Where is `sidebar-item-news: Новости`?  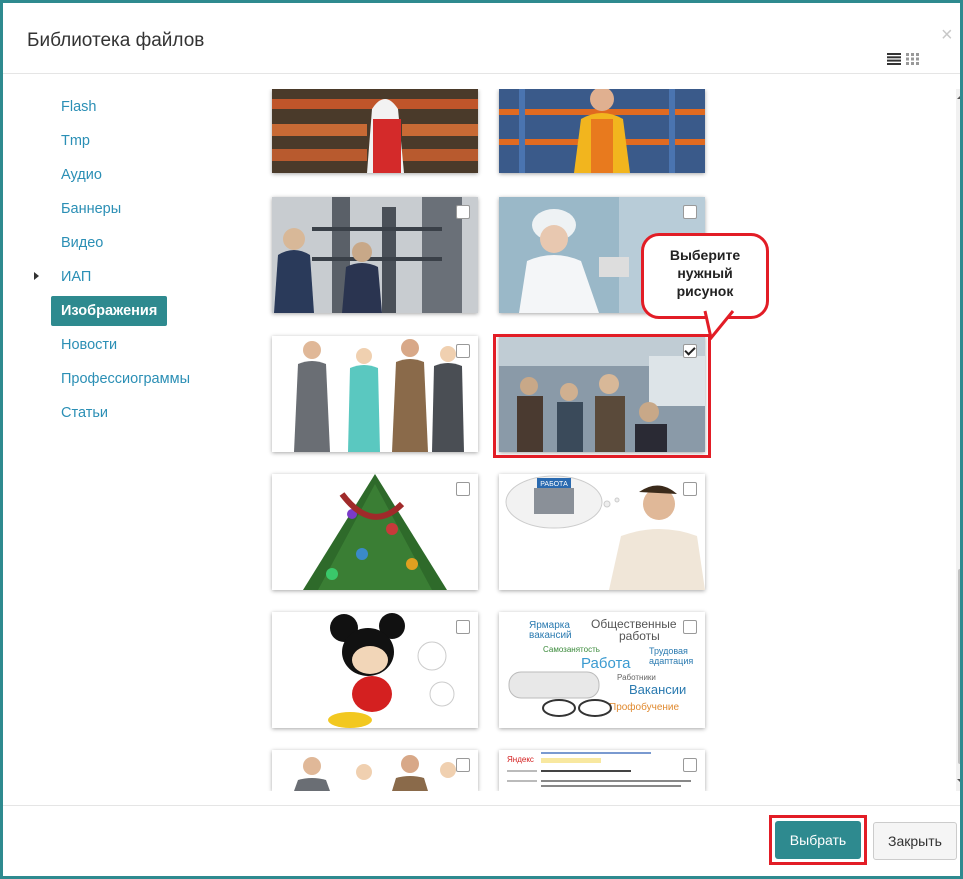 sidebar-item-news: Новости is located at coordinates (89, 345).